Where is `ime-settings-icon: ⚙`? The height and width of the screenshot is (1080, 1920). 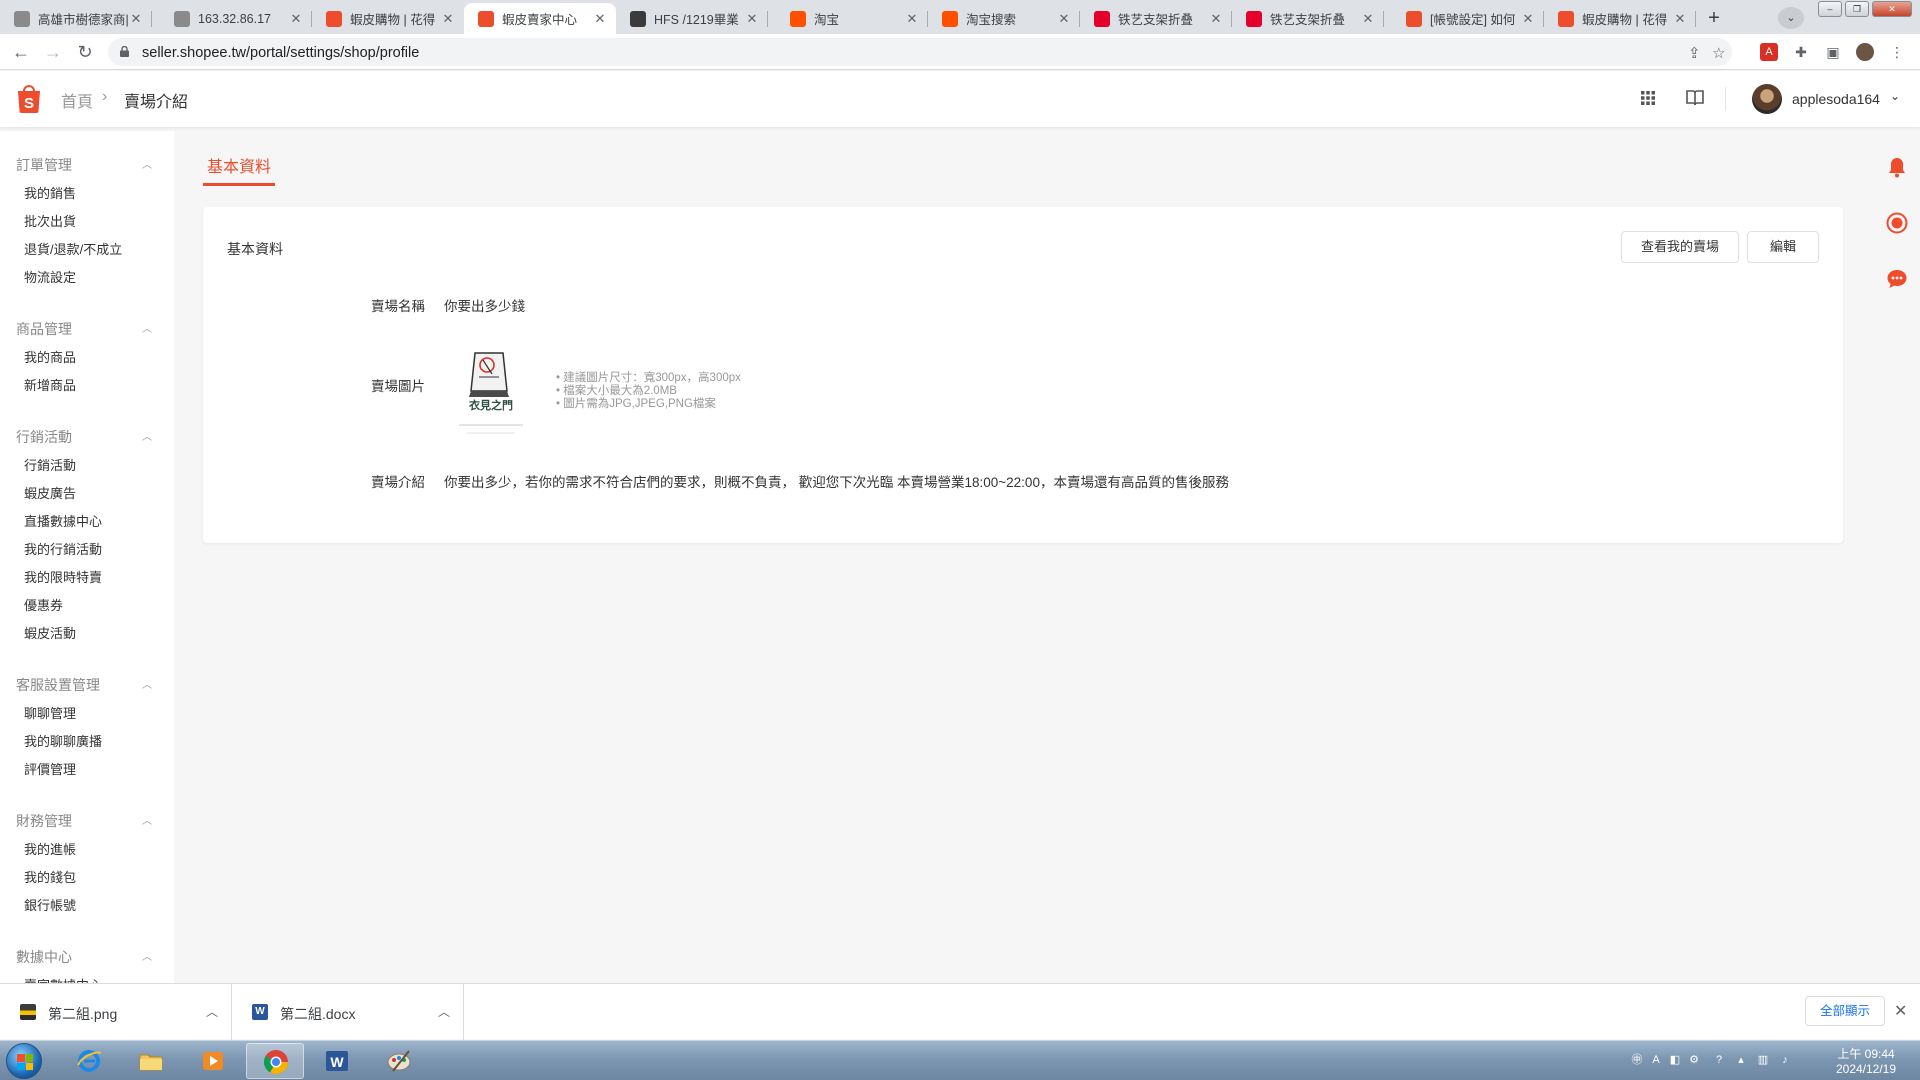
ime-settings-icon: ⚙ is located at coordinates (1694, 1060).